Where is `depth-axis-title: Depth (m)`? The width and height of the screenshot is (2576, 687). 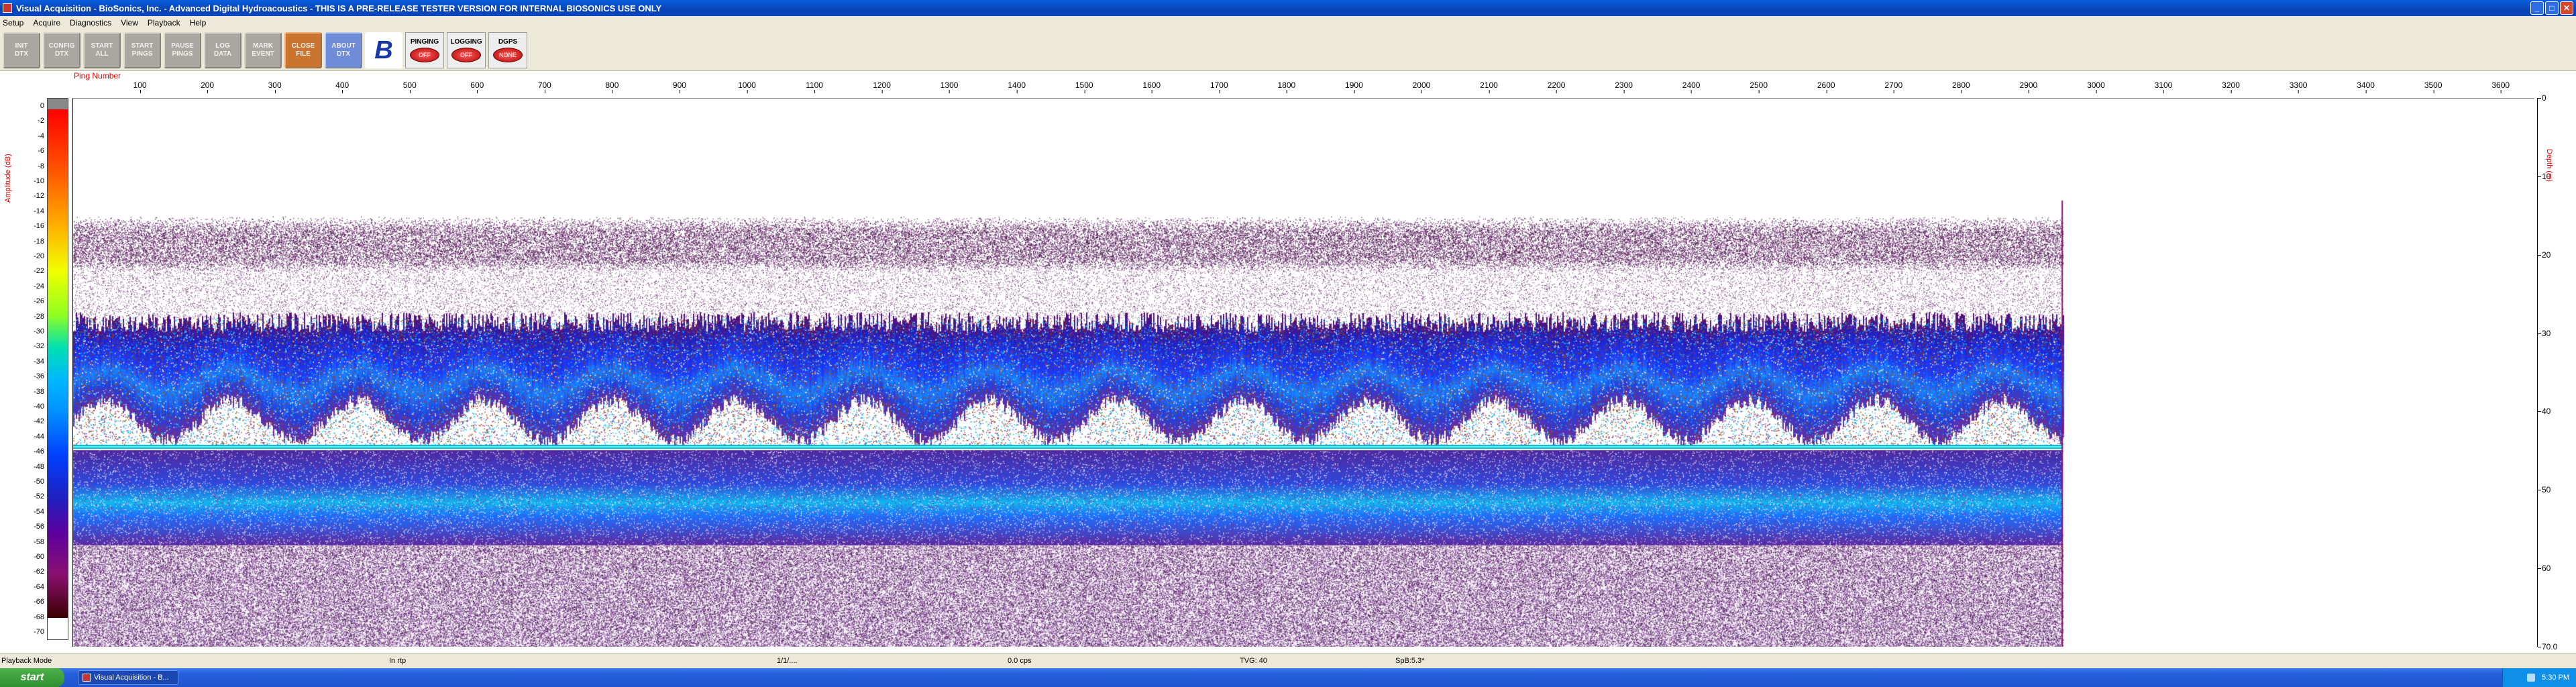
depth-axis-title: Depth (m) is located at coordinates (2549, 165).